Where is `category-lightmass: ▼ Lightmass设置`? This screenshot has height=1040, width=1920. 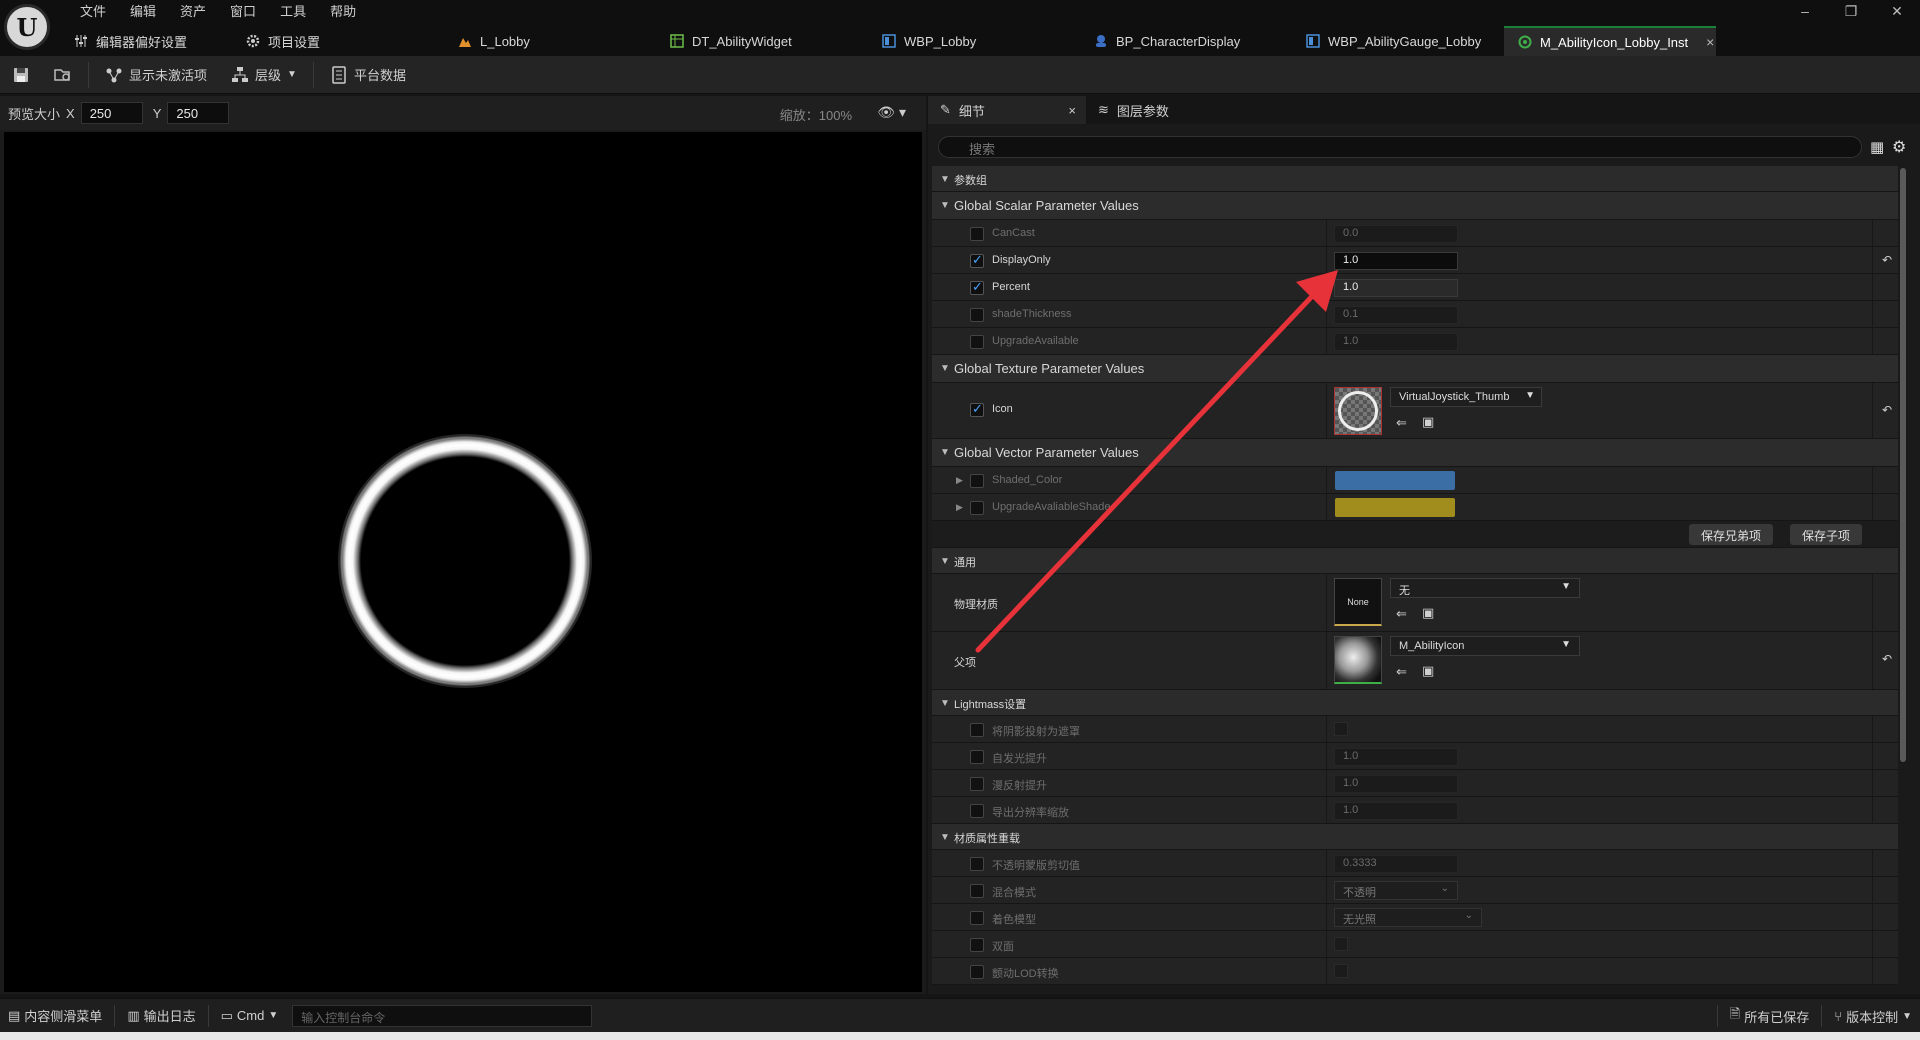 category-lightmass: ▼ Lightmass设置 is located at coordinates (1415, 703).